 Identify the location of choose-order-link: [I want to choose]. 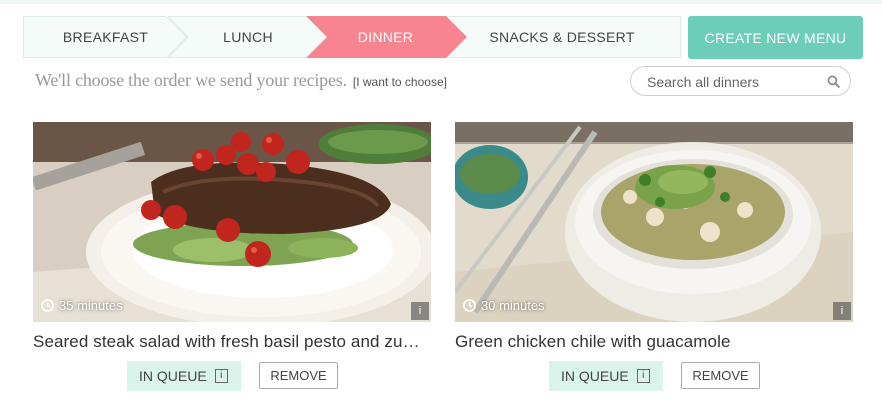
(400, 82).